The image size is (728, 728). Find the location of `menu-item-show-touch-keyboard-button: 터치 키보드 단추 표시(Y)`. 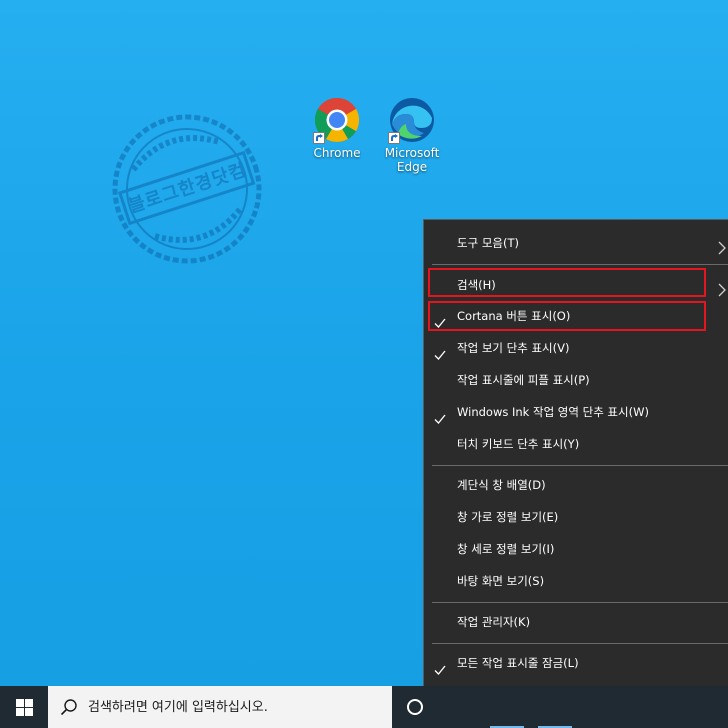

menu-item-show-touch-keyboard-button: 터치 키보드 단추 표시(Y) is located at coordinates (576, 444).